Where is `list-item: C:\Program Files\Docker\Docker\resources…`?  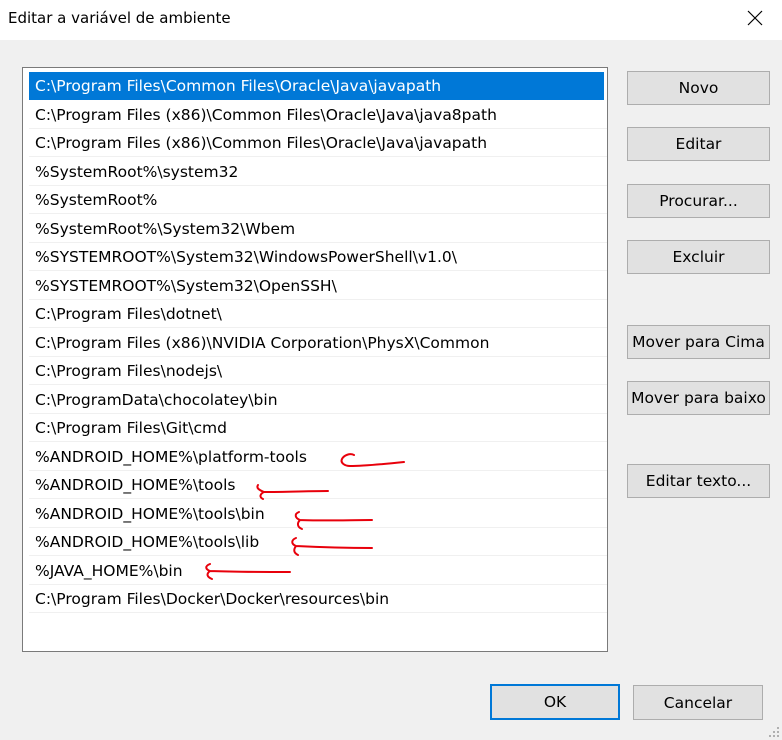
list-item: C:\Program Files\Docker\Docker\resources… is located at coordinates (318, 599).